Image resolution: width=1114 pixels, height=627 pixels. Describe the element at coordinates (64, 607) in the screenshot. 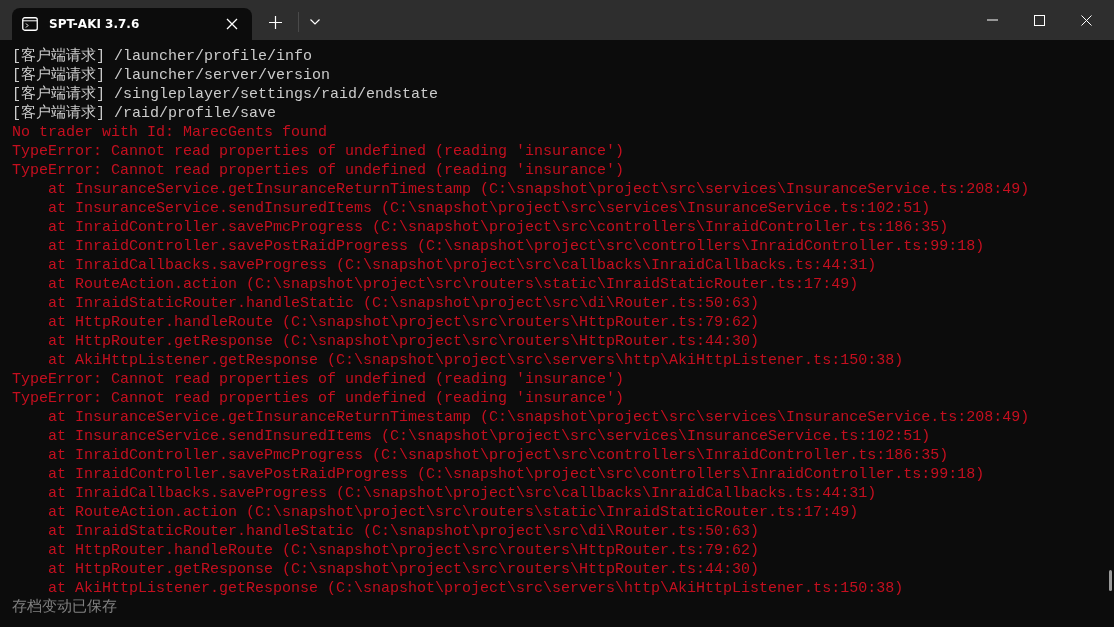

I see `status-log-line: 存档变动已保存` at that location.